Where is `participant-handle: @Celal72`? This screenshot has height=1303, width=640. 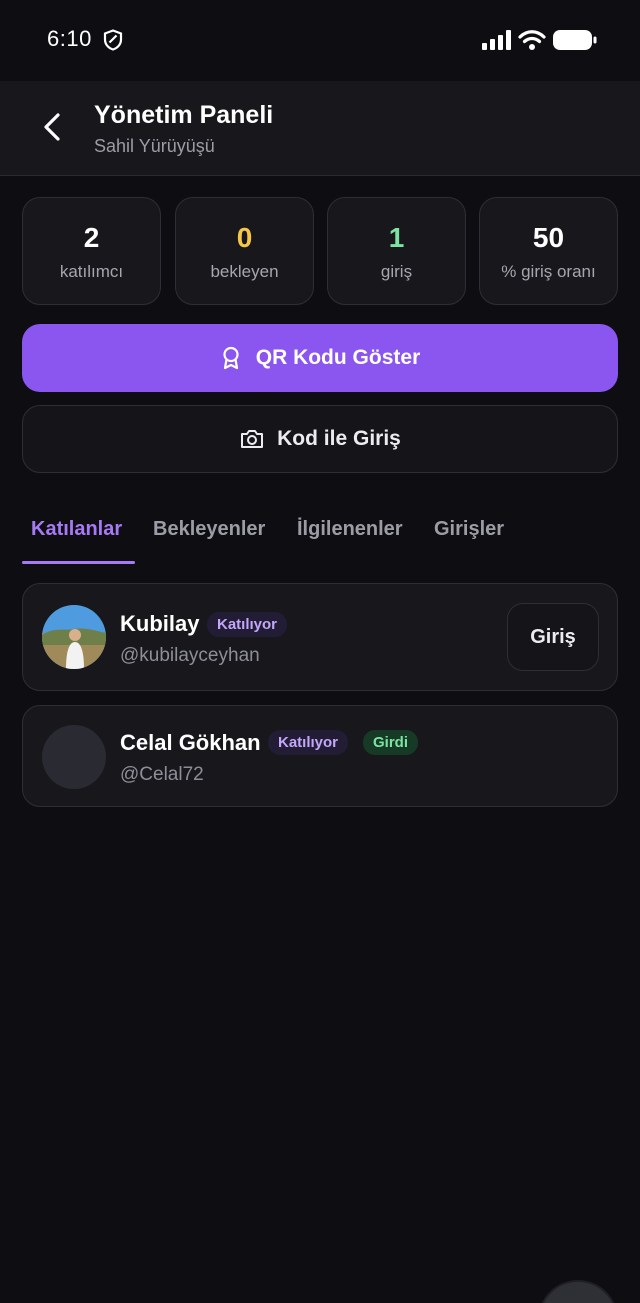 participant-handle: @Celal72 is located at coordinates (162, 774).